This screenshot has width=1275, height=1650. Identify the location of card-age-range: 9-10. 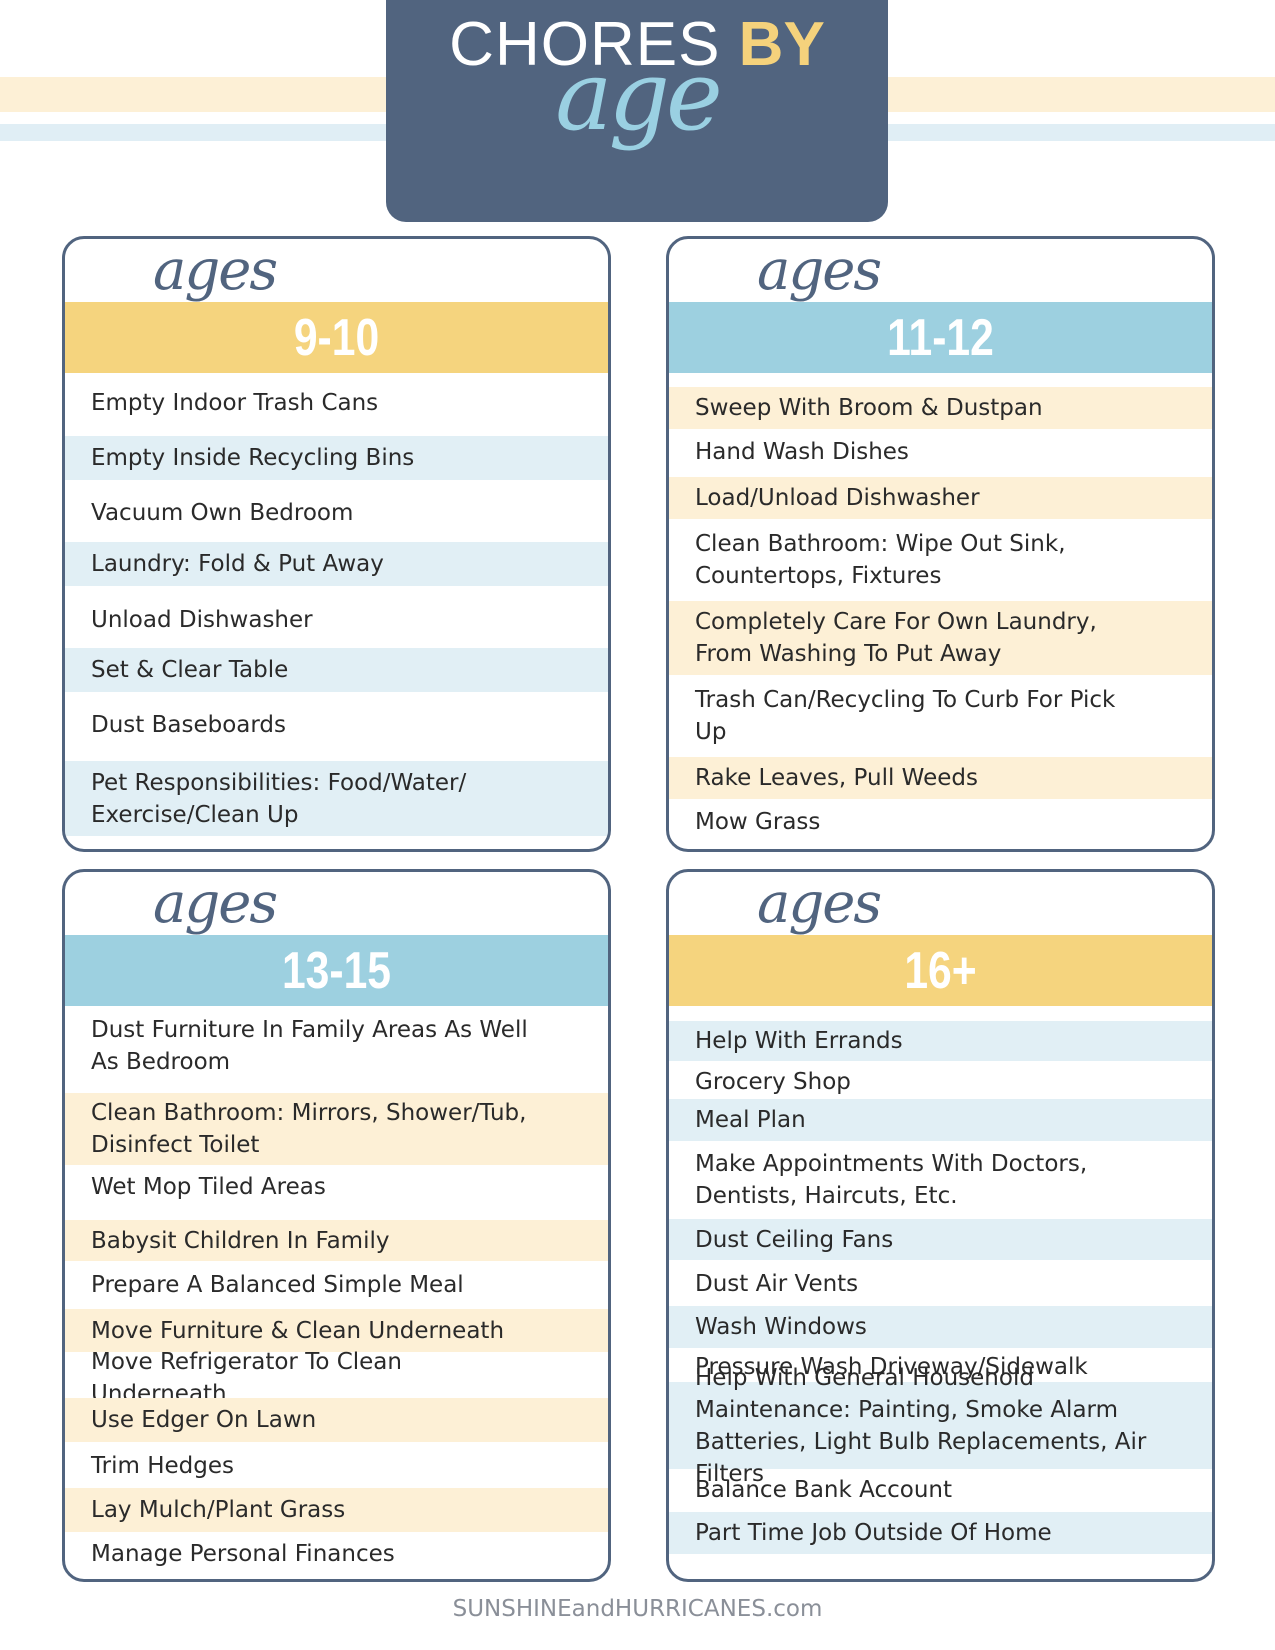
(336, 338).